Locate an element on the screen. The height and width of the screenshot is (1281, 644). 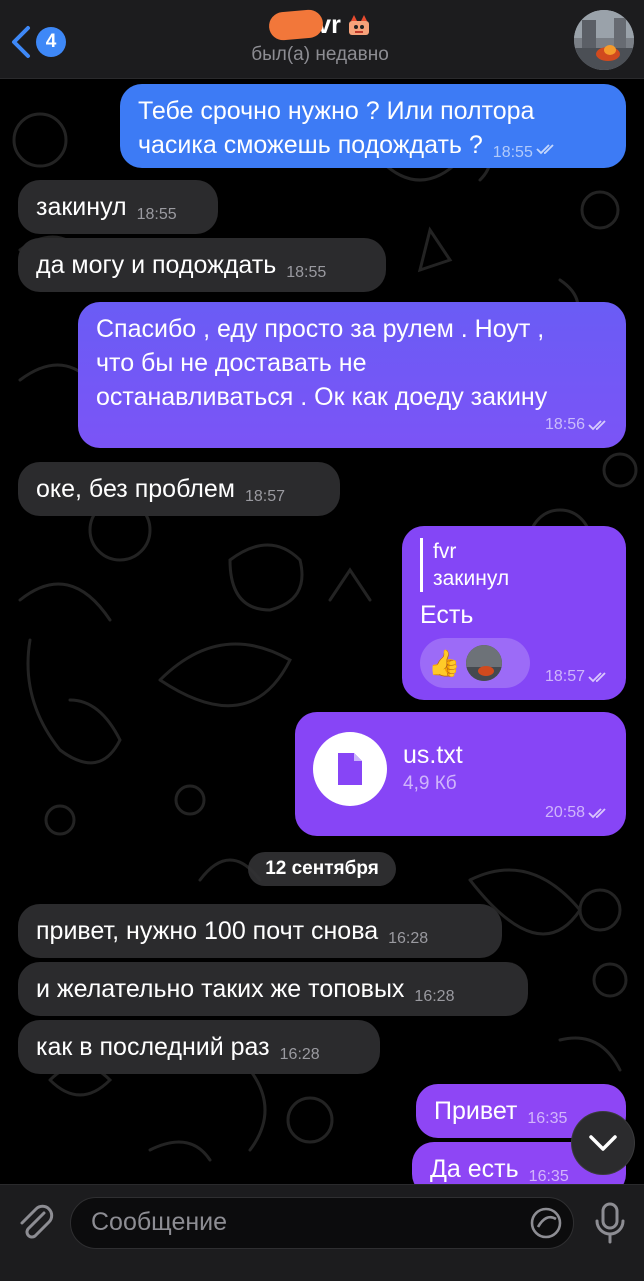
avatar-image is located at coordinates (604, 40).